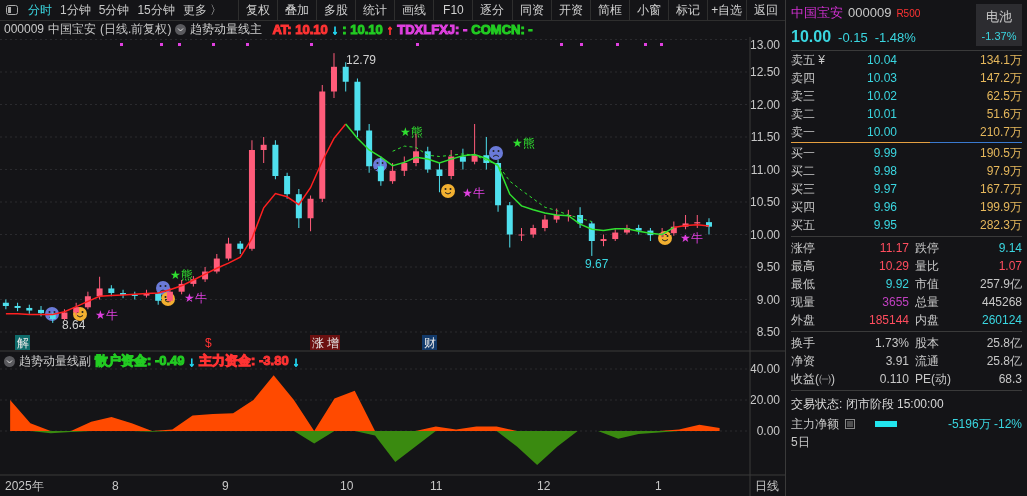 This screenshot has height=496, width=1027. Describe the element at coordinates (803, 96) in the screenshot. I see `ask-label: 卖三` at that location.